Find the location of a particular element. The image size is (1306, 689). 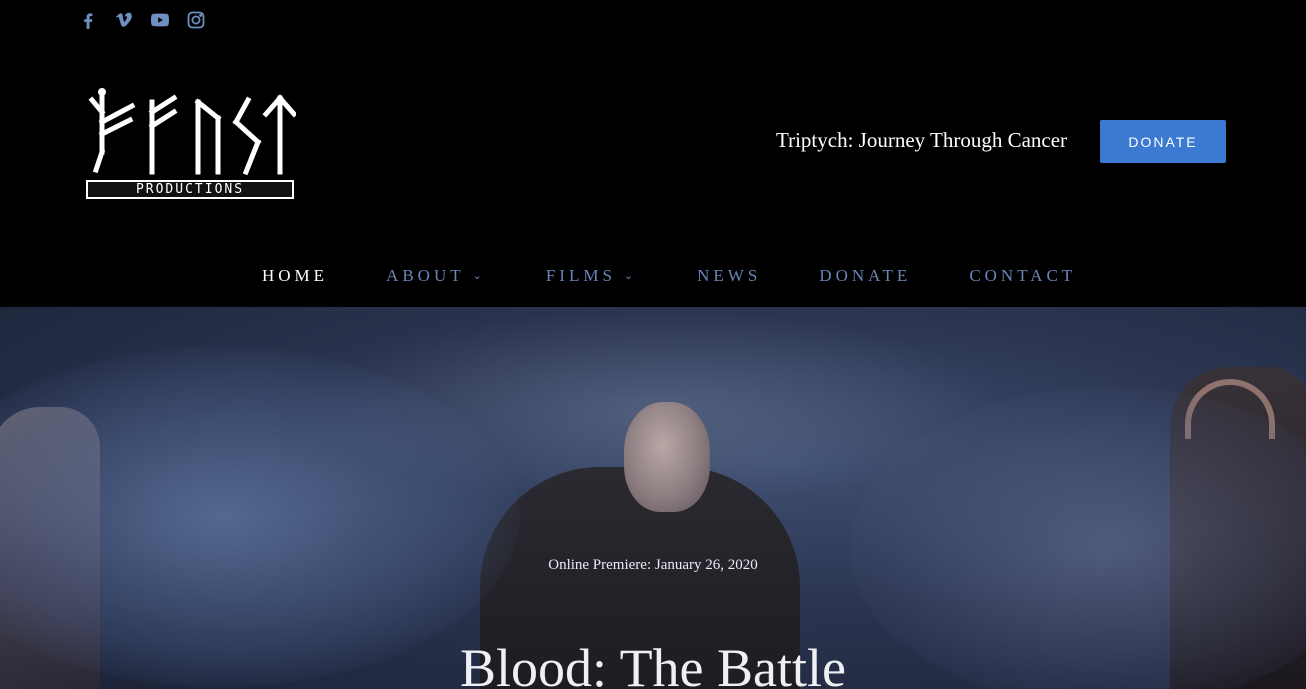

main-navigation: HOME ABOUT ⌄ FILMS ⌄ NEWS DONATE CONTACT is located at coordinates (653, 276).